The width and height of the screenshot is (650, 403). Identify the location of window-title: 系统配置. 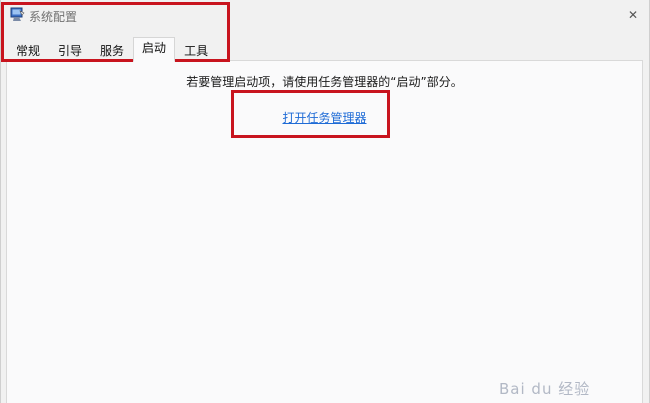
(53, 17).